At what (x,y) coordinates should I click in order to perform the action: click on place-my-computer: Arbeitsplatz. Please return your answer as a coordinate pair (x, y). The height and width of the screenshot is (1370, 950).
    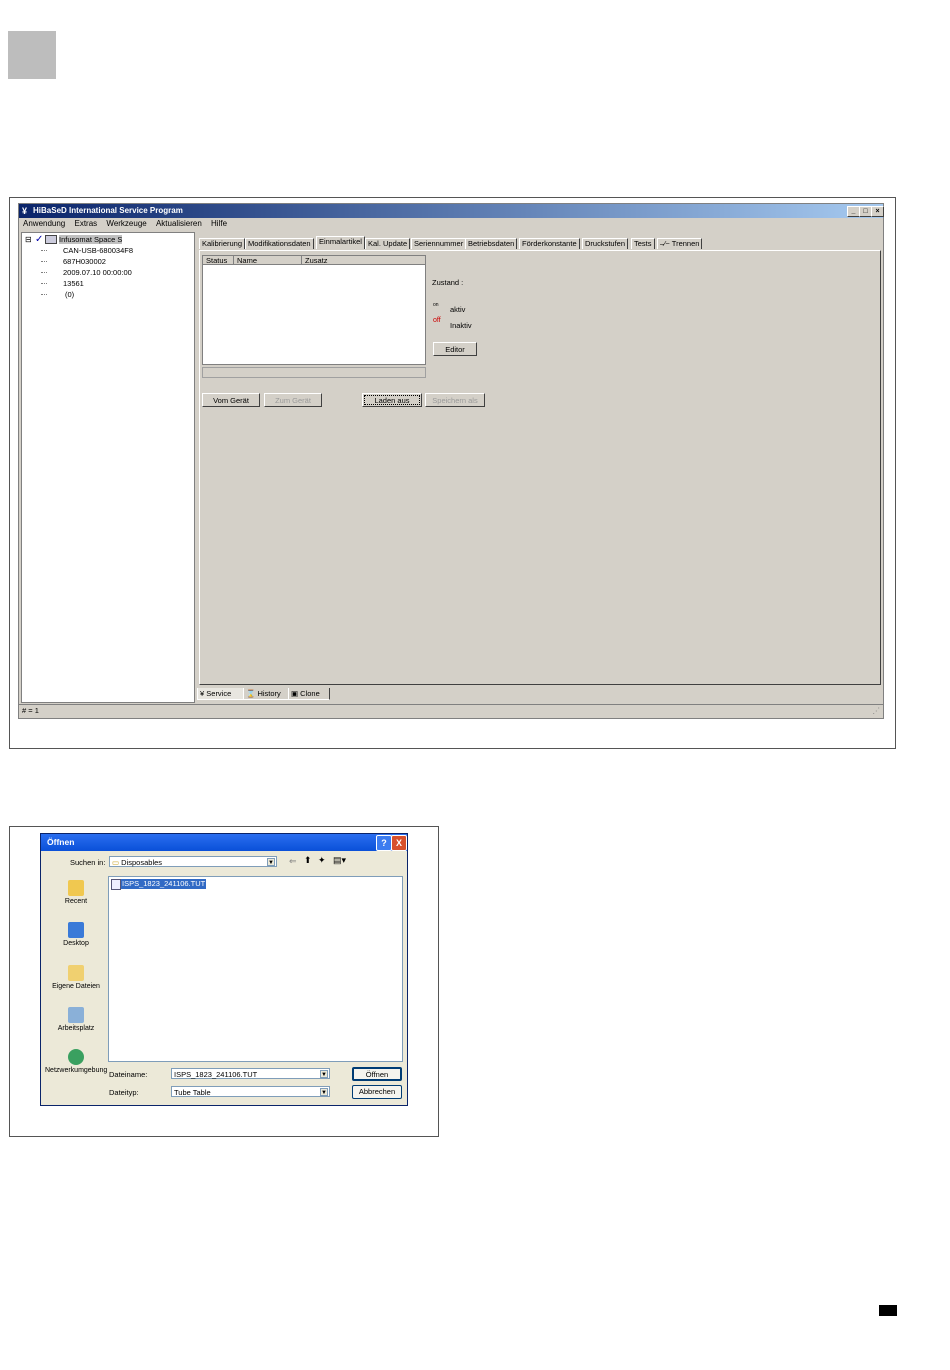
    Looking at the image, I should click on (76, 1019).